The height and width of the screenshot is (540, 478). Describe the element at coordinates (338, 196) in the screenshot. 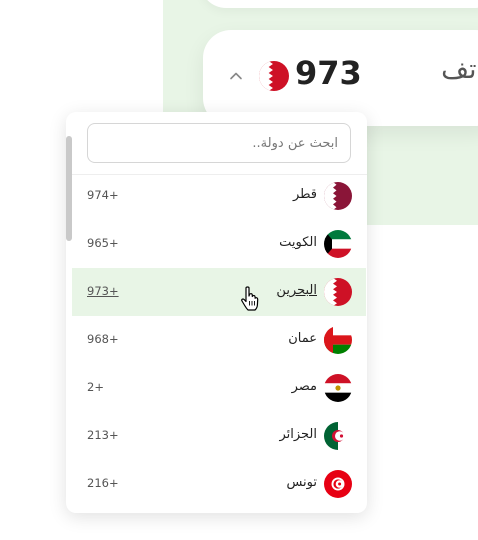

I see `qatar-flag-icon` at that location.